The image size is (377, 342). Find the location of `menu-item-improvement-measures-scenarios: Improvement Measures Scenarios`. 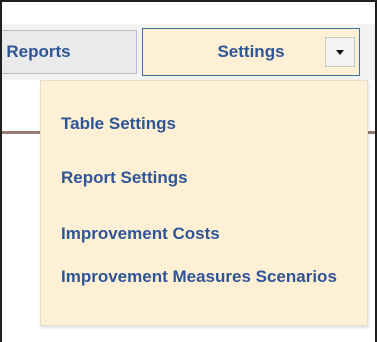

menu-item-improvement-measures-scenarios: Improvement Measures Scenarios is located at coordinates (211, 277).